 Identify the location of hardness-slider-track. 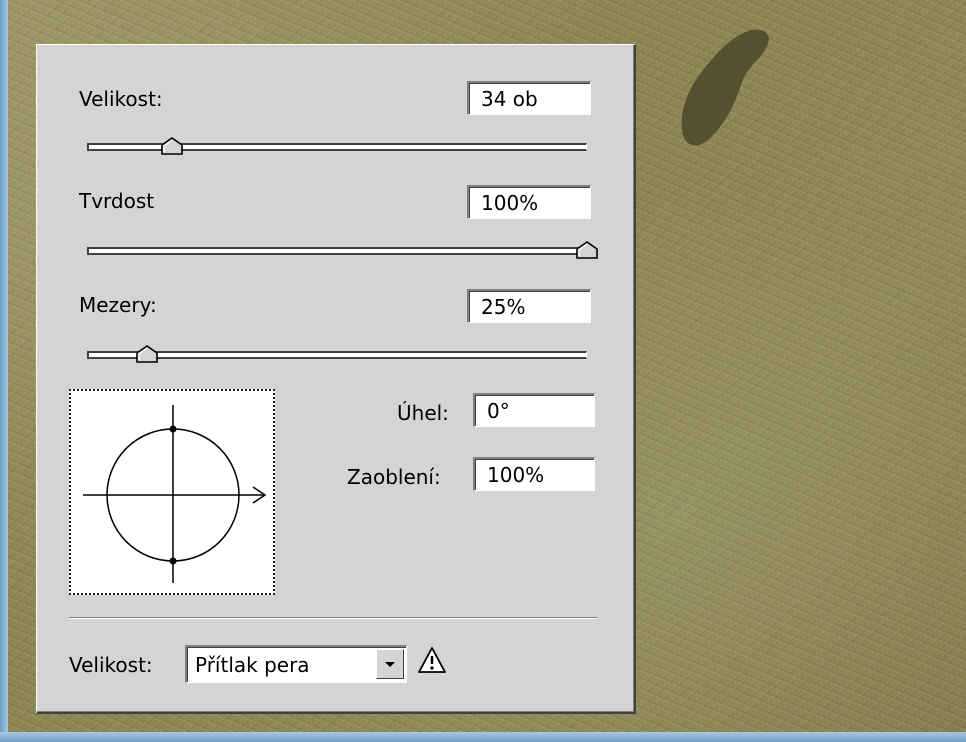
(337, 251).